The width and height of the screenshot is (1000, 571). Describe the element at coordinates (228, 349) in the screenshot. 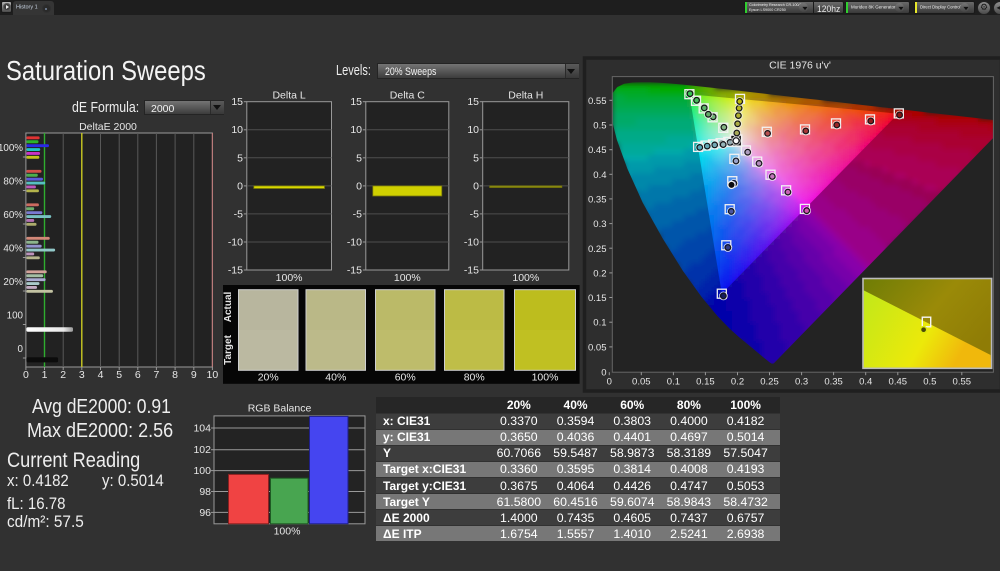

I see `svg-text: Target` at that location.